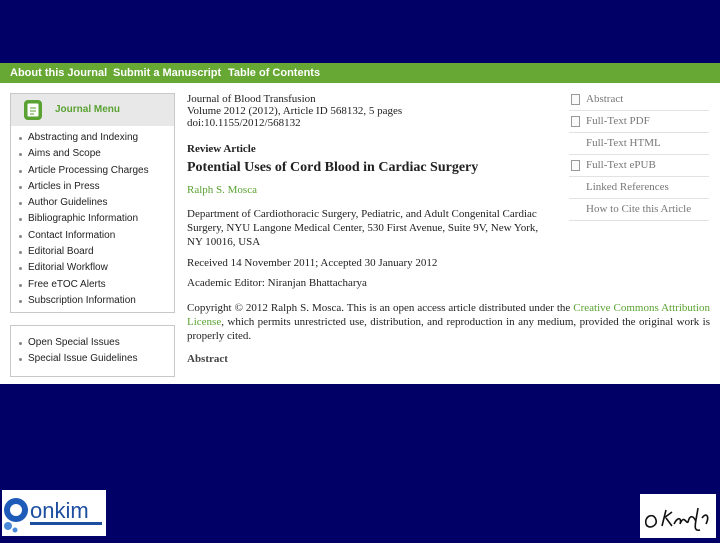 This screenshot has width=720, height=543. Describe the element at coordinates (92, 301) in the screenshot. I see `menu-item-subscription: Subscription Information` at that location.